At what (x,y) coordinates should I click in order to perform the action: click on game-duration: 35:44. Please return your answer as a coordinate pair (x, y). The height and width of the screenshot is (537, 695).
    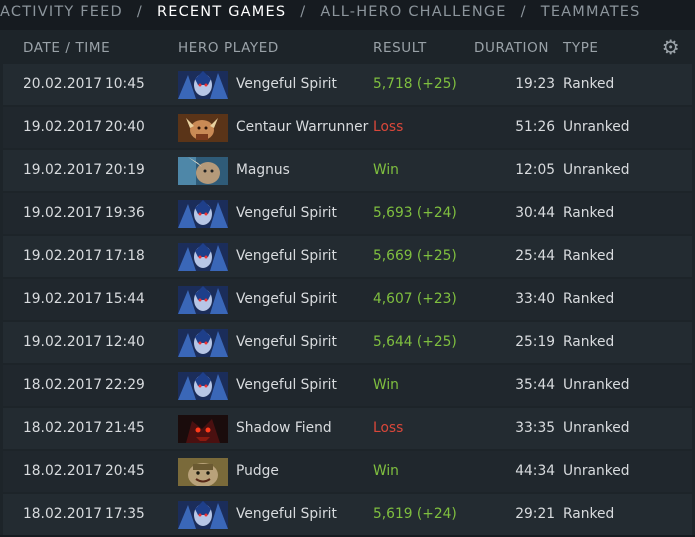
    Looking at the image, I should click on (535, 385).